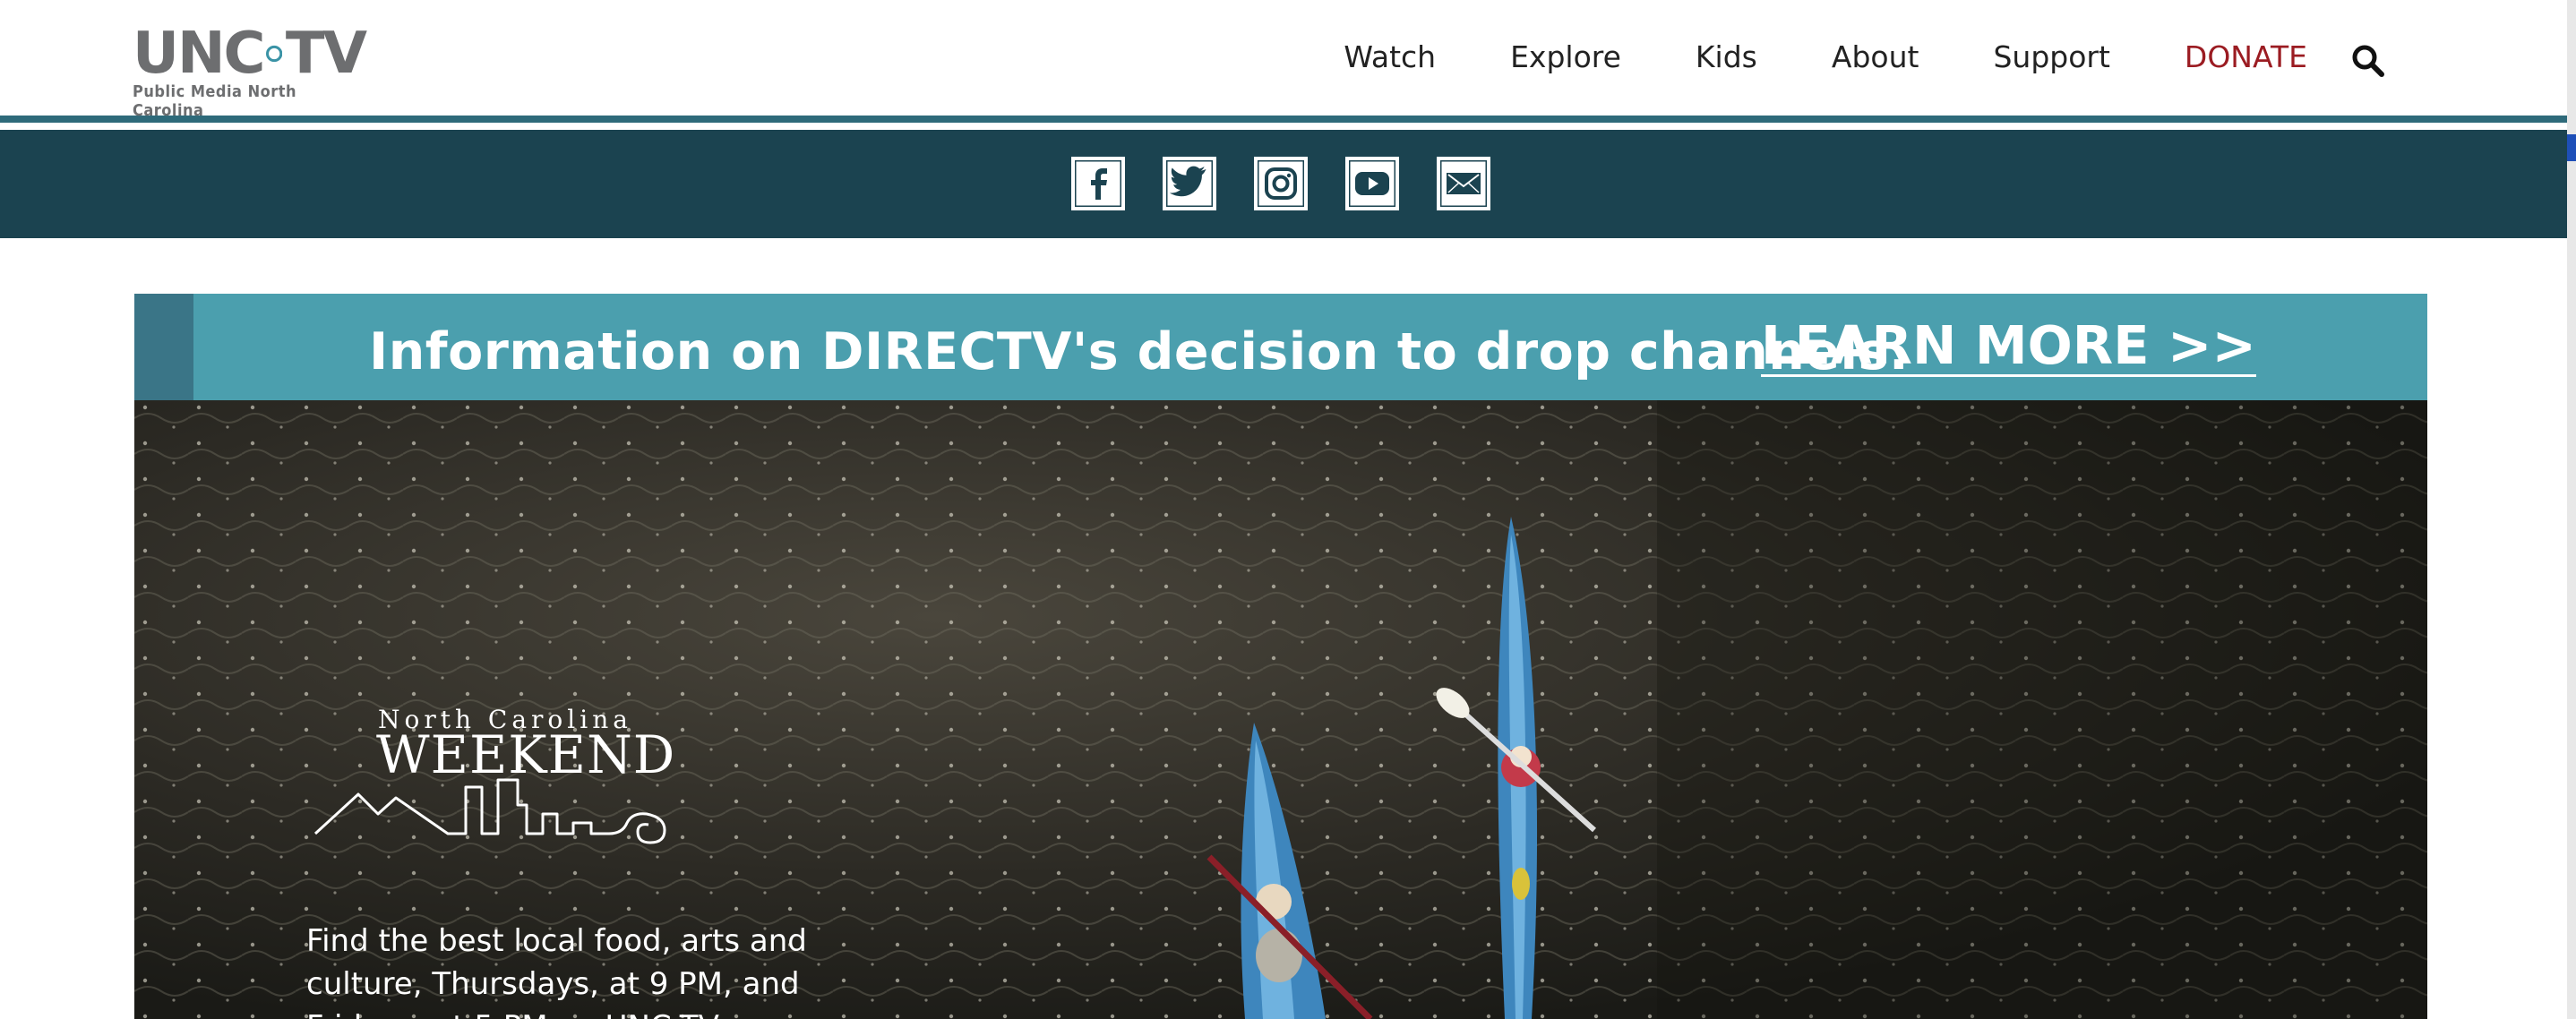 Image resolution: width=2576 pixels, height=1019 pixels. What do you see at coordinates (1726, 57) in the screenshot?
I see `nav-kids: Kids` at bounding box center [1726, 57].